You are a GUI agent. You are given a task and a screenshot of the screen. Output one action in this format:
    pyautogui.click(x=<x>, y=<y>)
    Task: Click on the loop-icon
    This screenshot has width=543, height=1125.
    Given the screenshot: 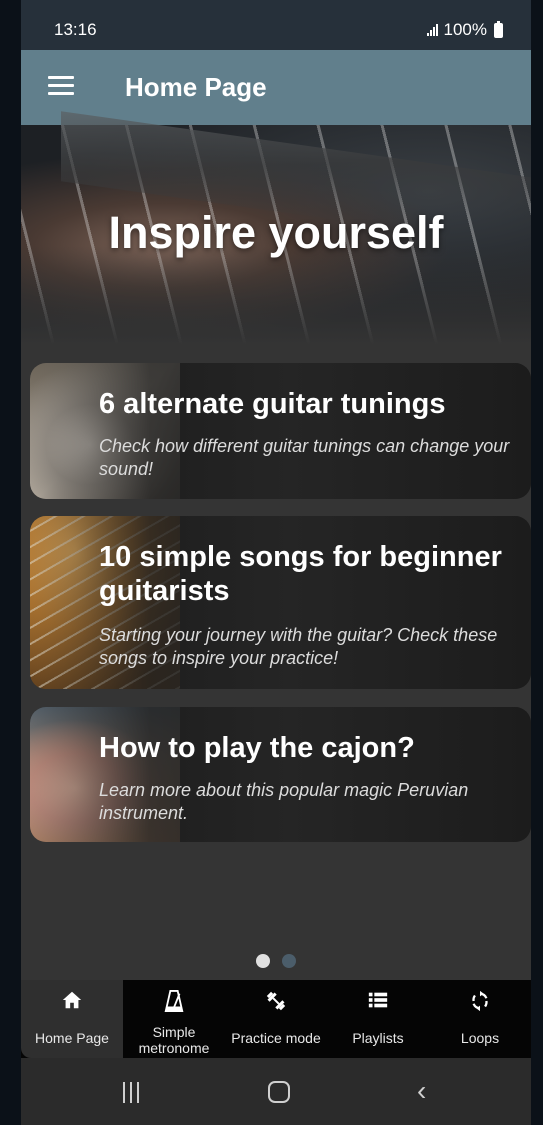 What is the action you would take?
    pyautogui.click(x=480, y=1001)
    